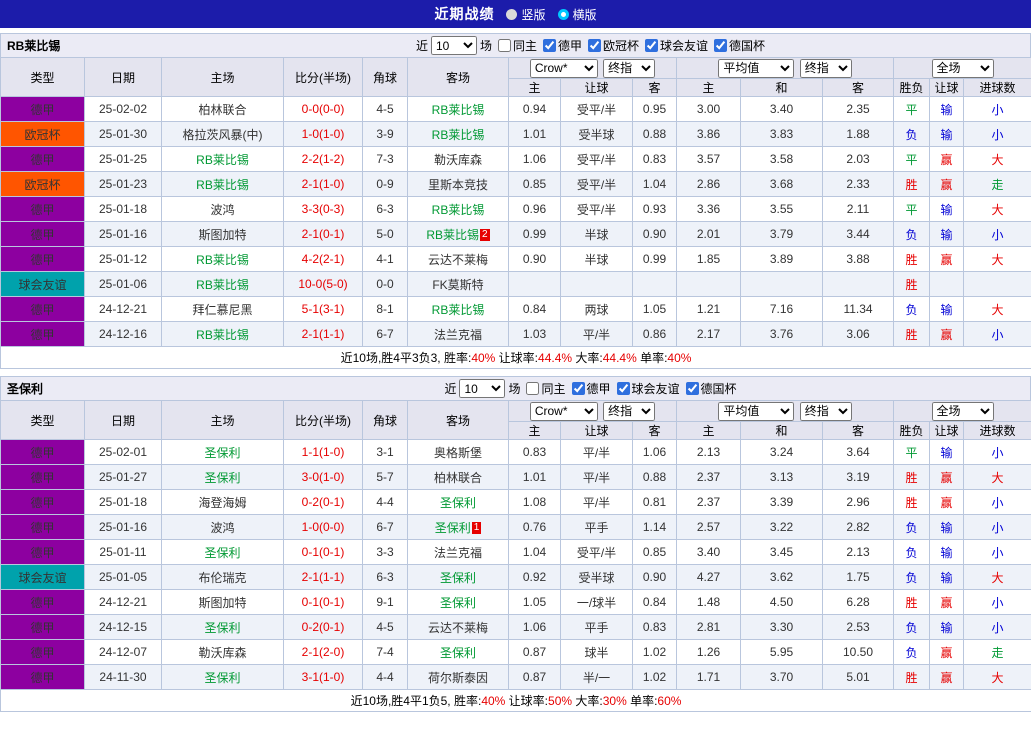 Image resolution: width=1031 pixels, height=734 pixels. I want to click on layout-option-horizontal: 横版, so click(577, 14).